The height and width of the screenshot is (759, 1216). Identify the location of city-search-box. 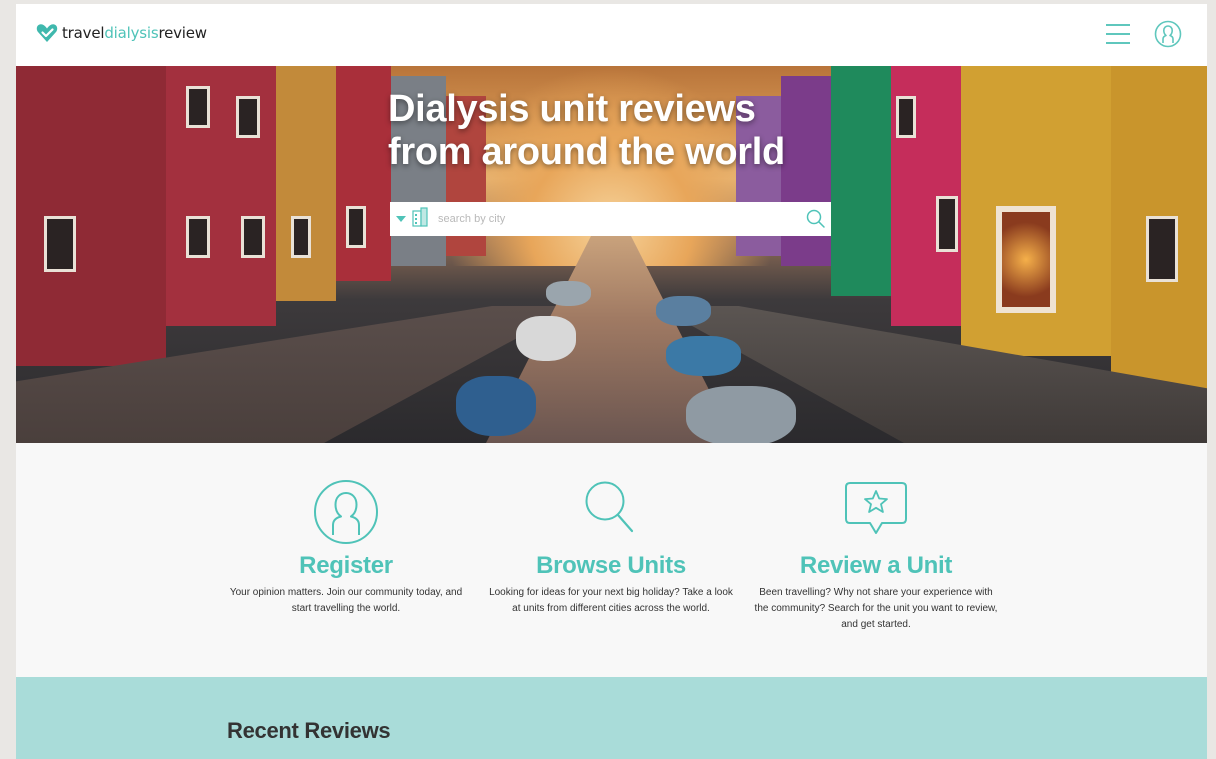
(610, 219).